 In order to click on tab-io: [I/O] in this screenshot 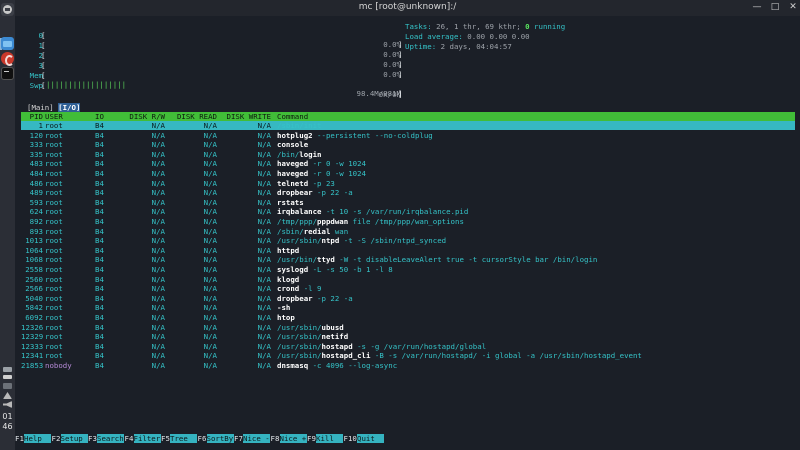, I will do `click(69, 107)`.